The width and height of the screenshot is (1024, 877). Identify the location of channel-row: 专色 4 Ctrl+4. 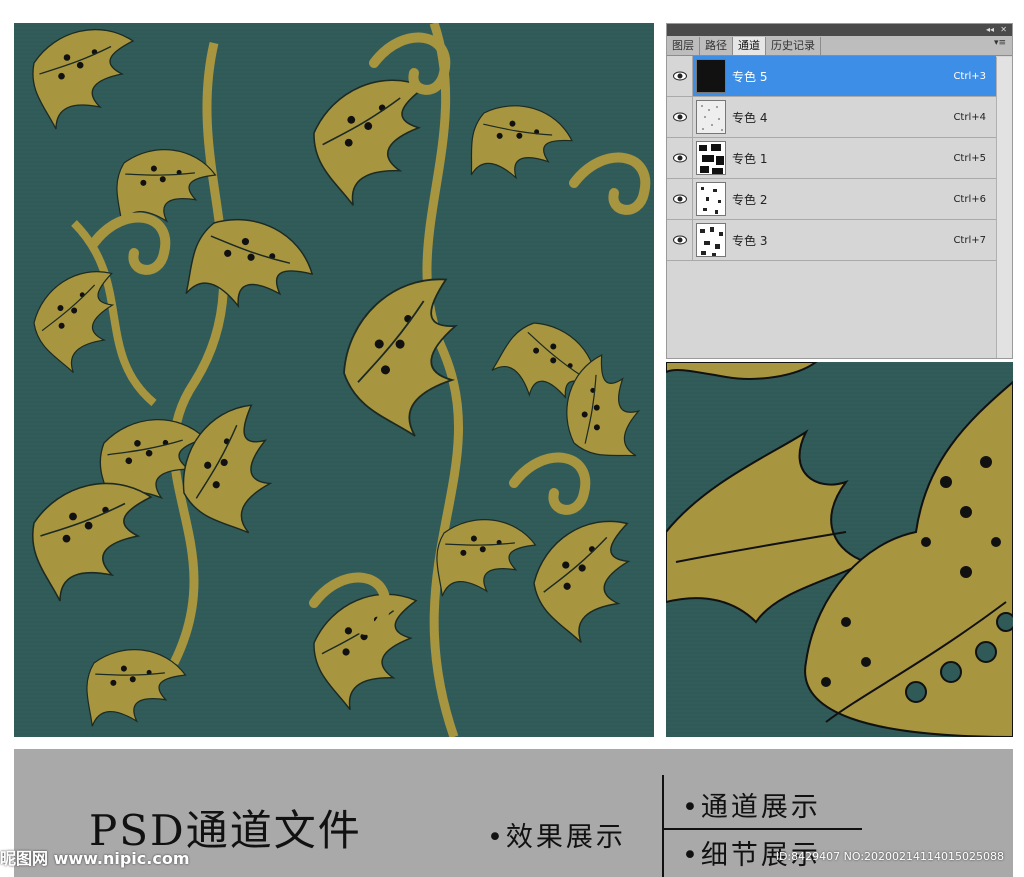
(831, 117).